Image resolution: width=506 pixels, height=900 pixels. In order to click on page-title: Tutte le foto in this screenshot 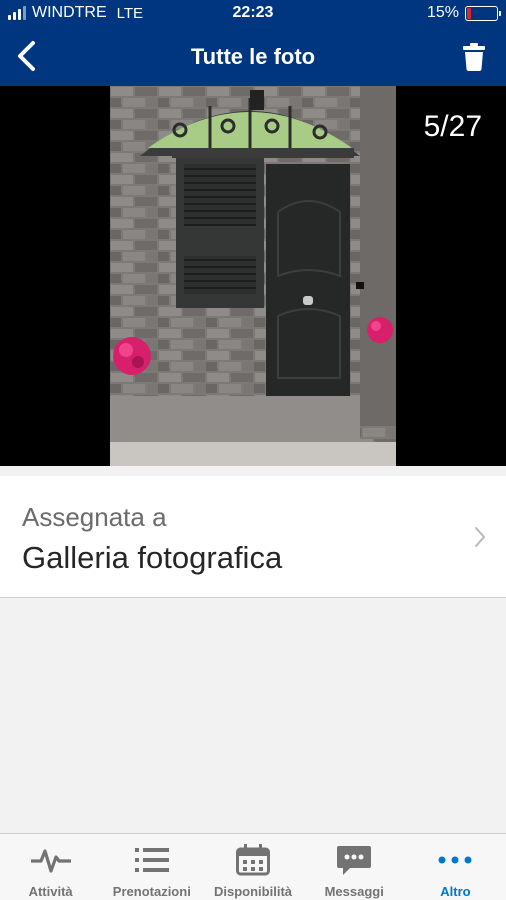, I will do `click(253, 56)`.